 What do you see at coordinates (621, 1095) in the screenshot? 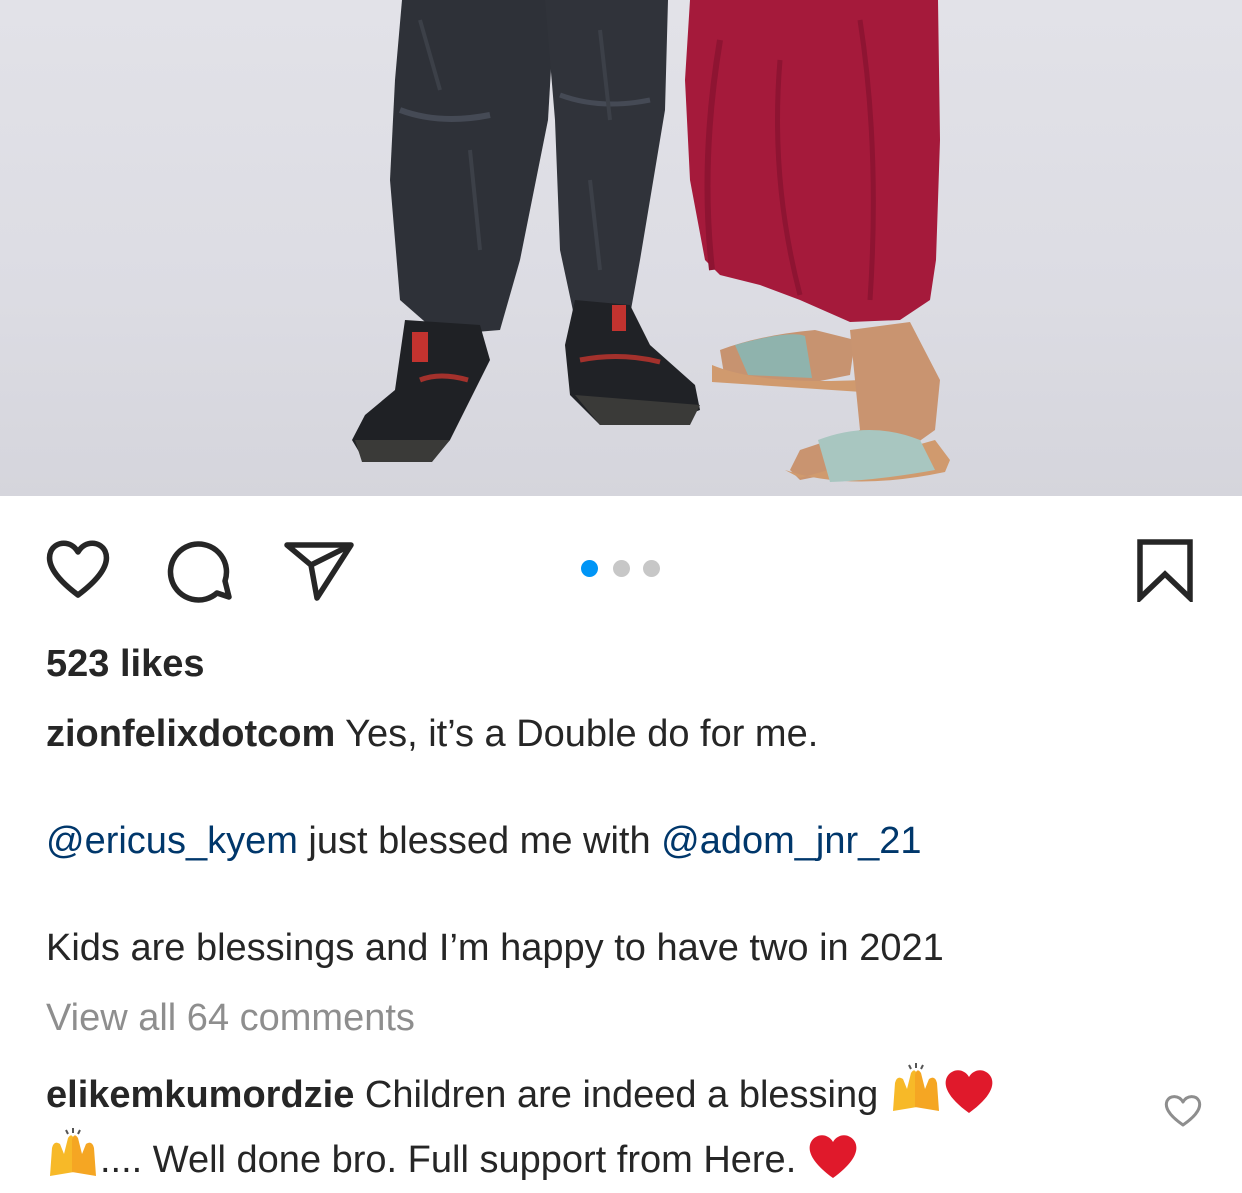
I see `comment-text: Children are indeed a blessing` at bounding box center [621, 1095].